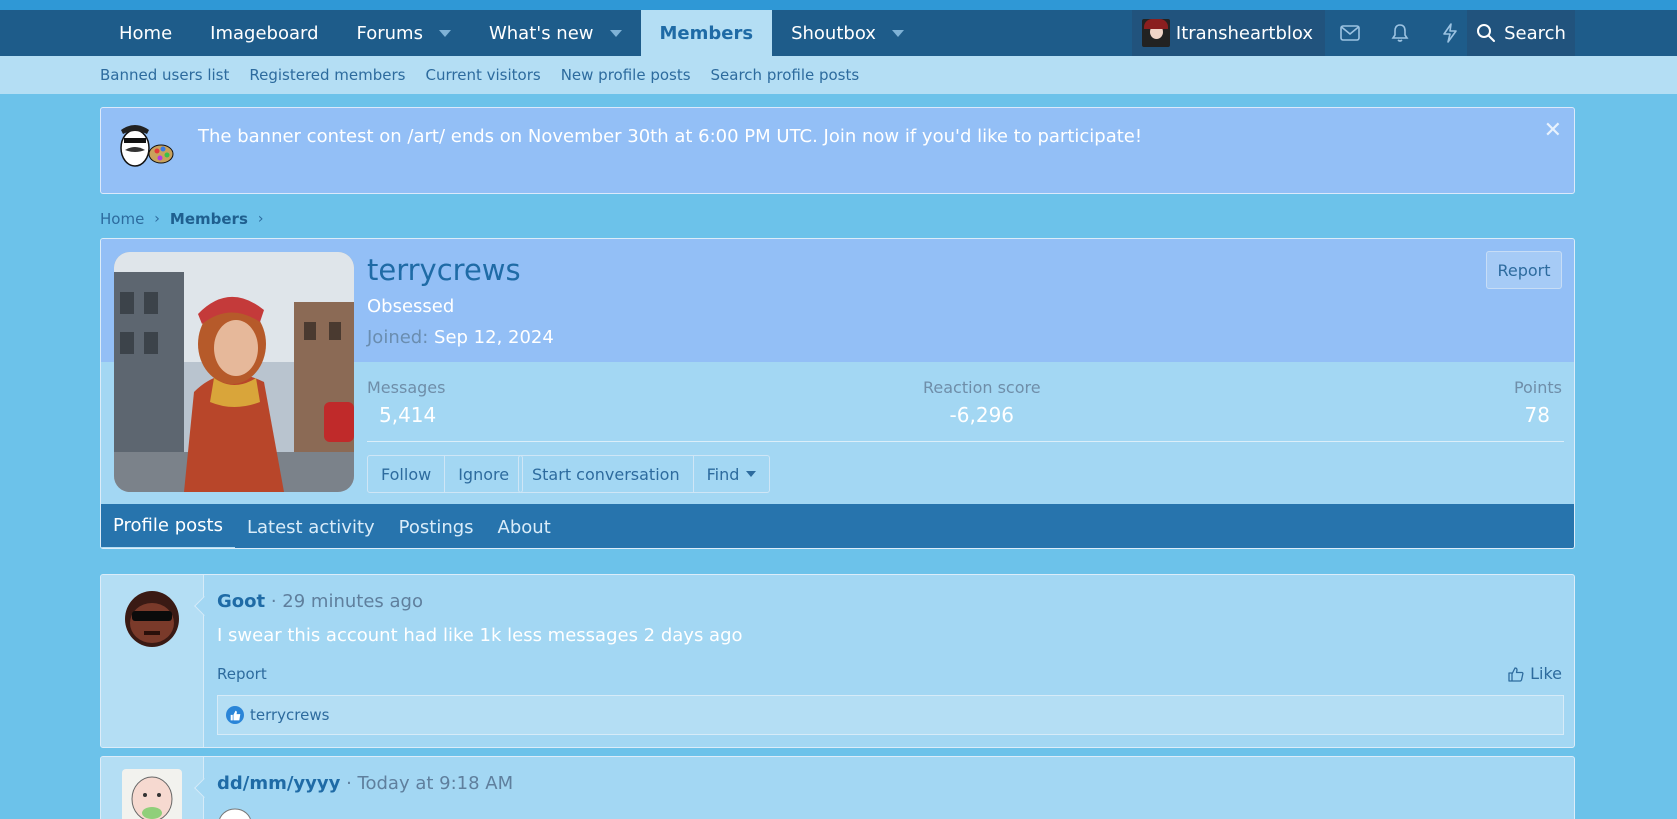 The image size is (1677, 819). I want to click on tab-latest-activity: Latest activity, so click(311, 526).